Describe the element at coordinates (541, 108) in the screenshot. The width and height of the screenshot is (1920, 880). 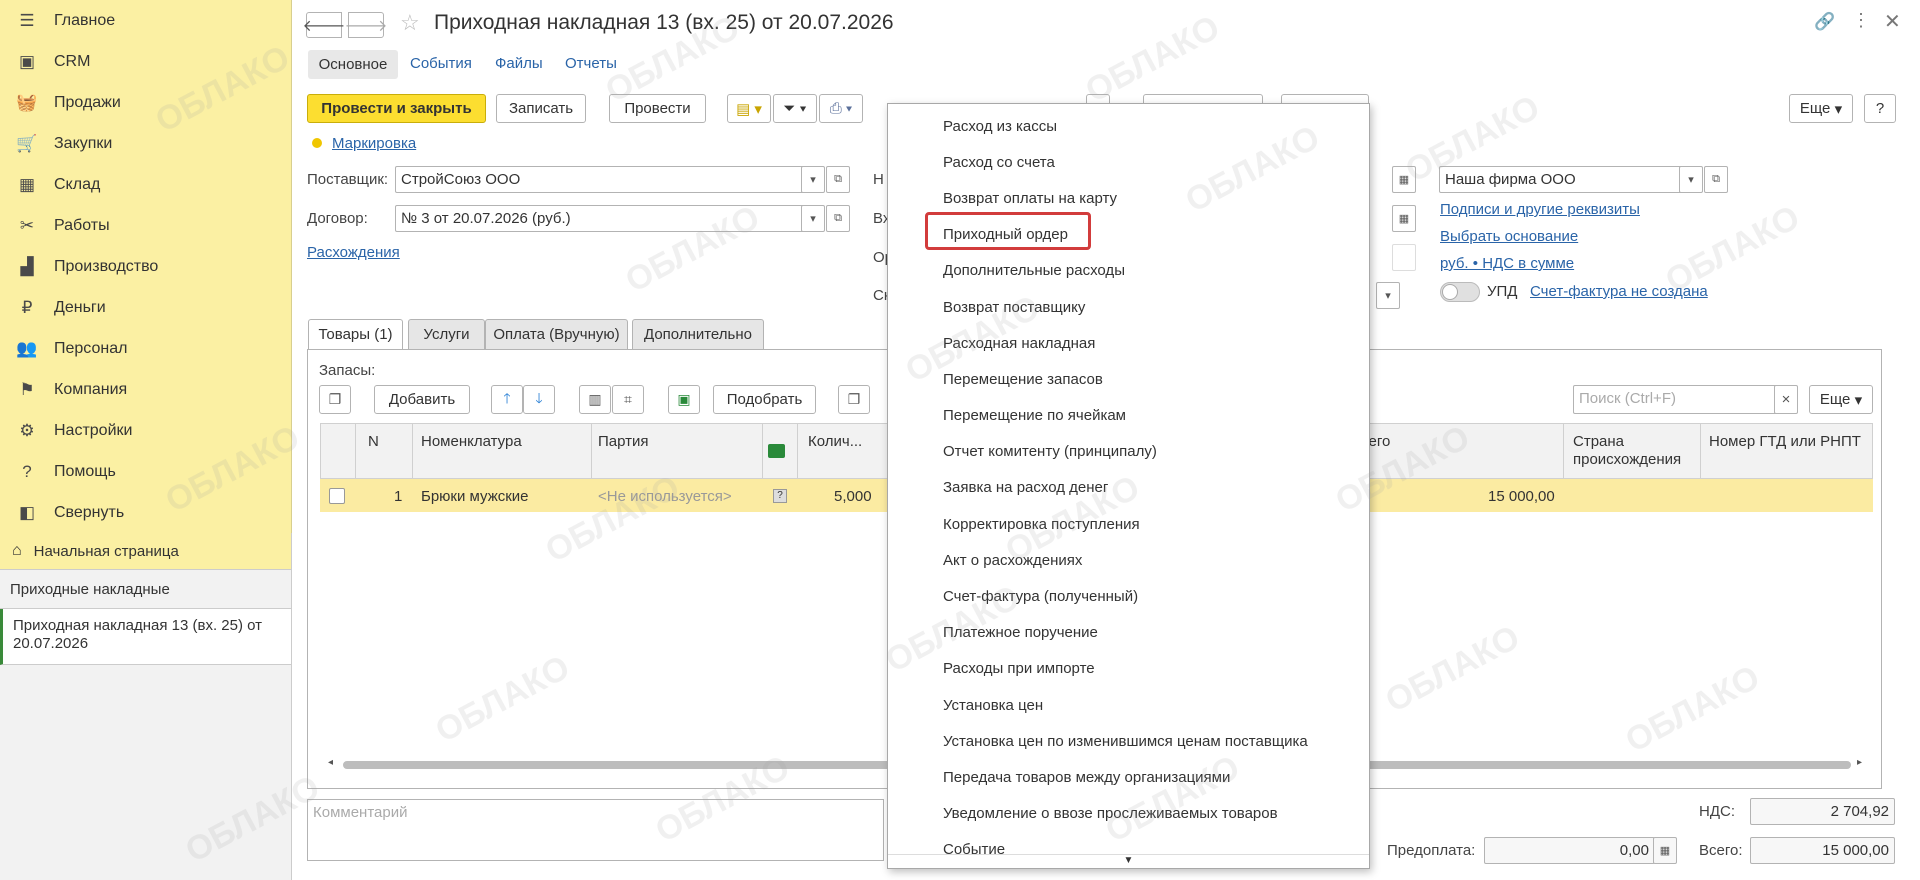
I see `save-button: Записать` at that location.